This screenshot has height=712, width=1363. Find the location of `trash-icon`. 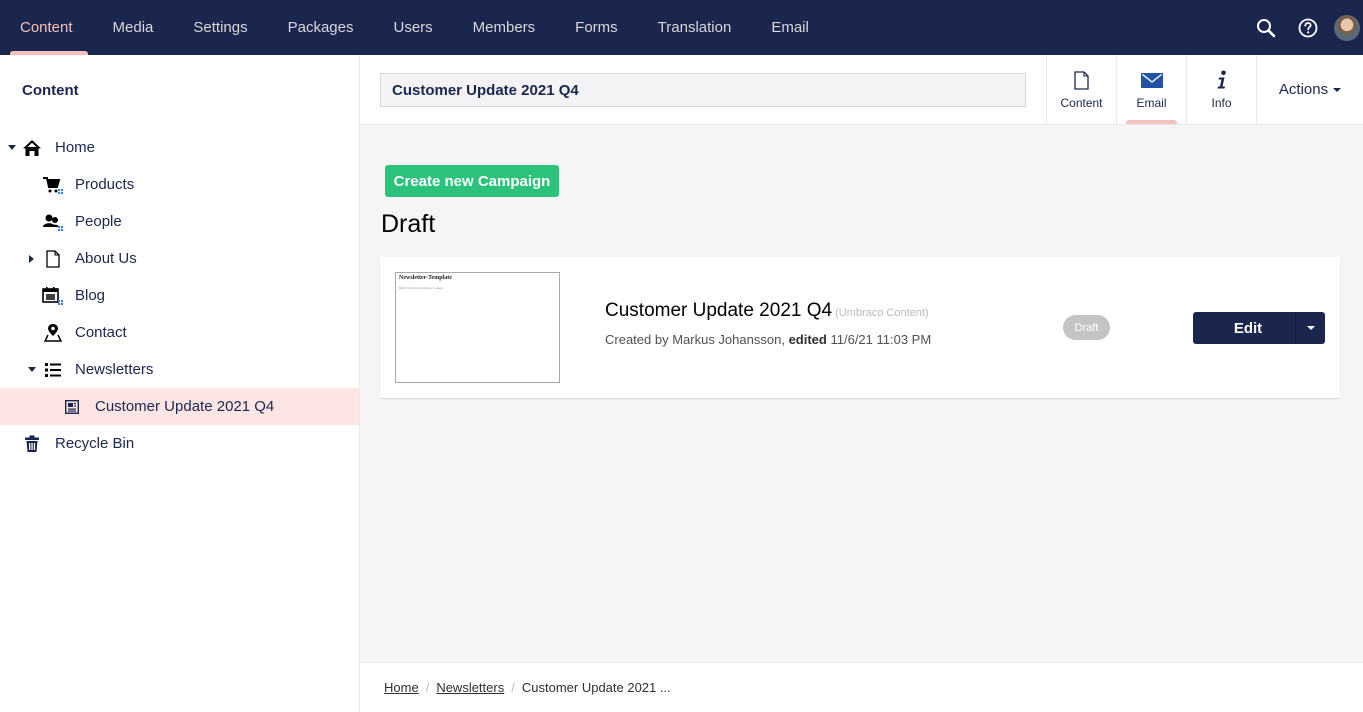

trash-icon is located at coordinates (32, 444).